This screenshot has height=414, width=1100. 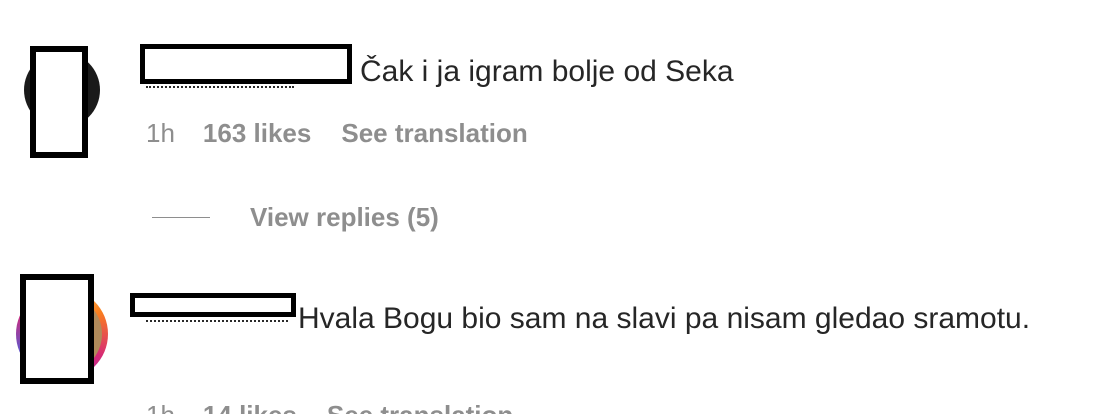 I want to click on username-remnant, so click(x=220, y=89).